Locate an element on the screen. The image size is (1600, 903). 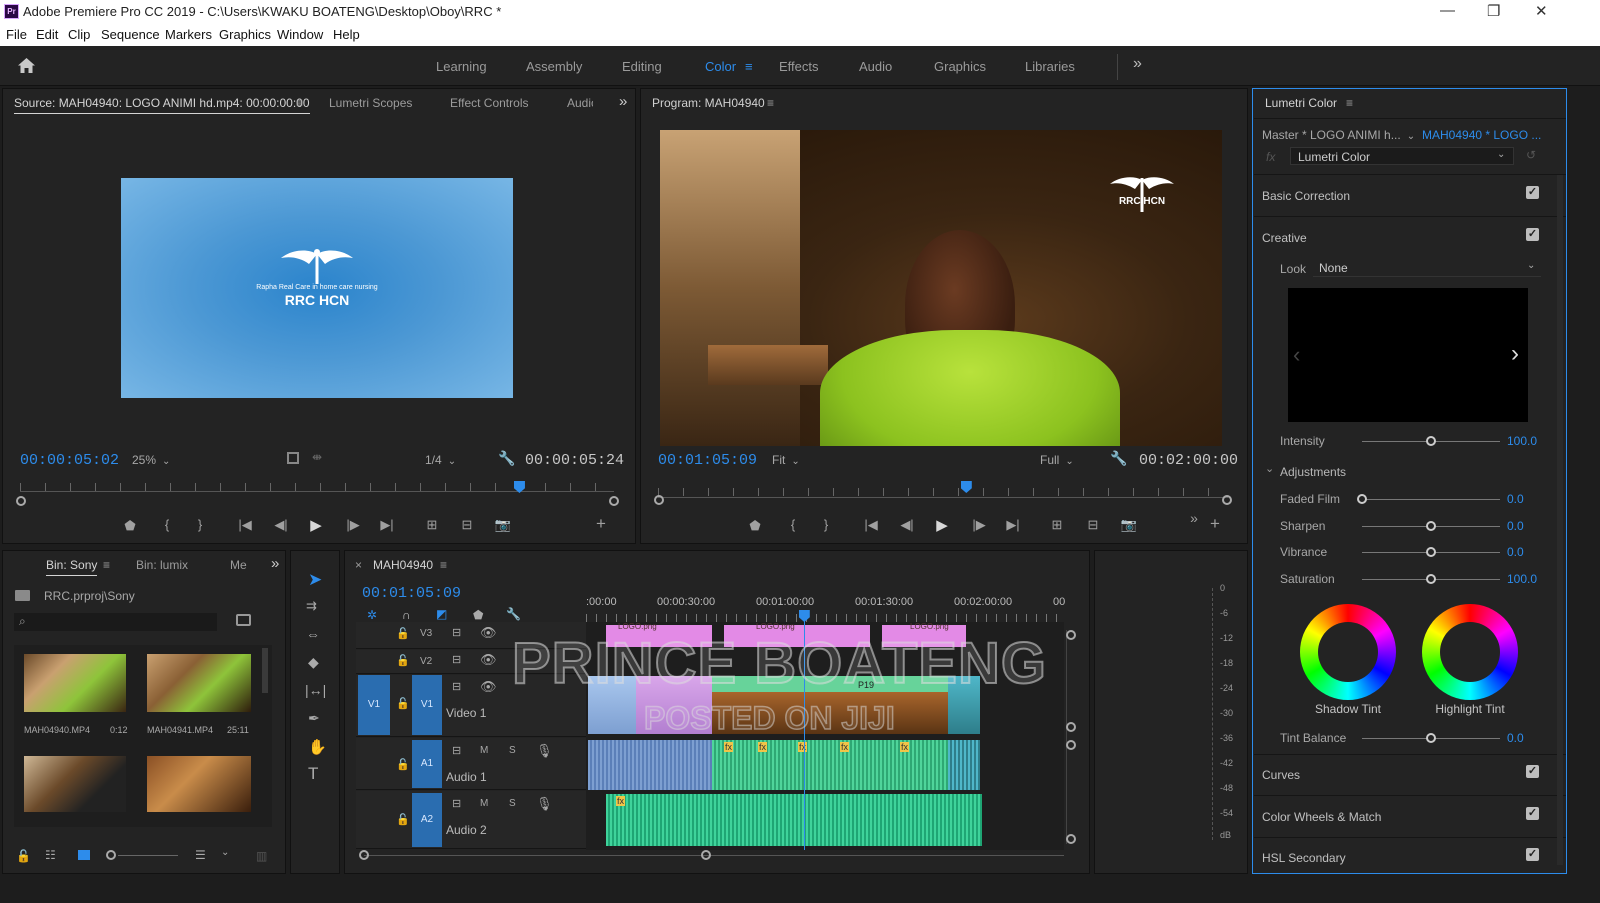
source-zoom-dropdown: 25% is located at coordinates (151, 460).